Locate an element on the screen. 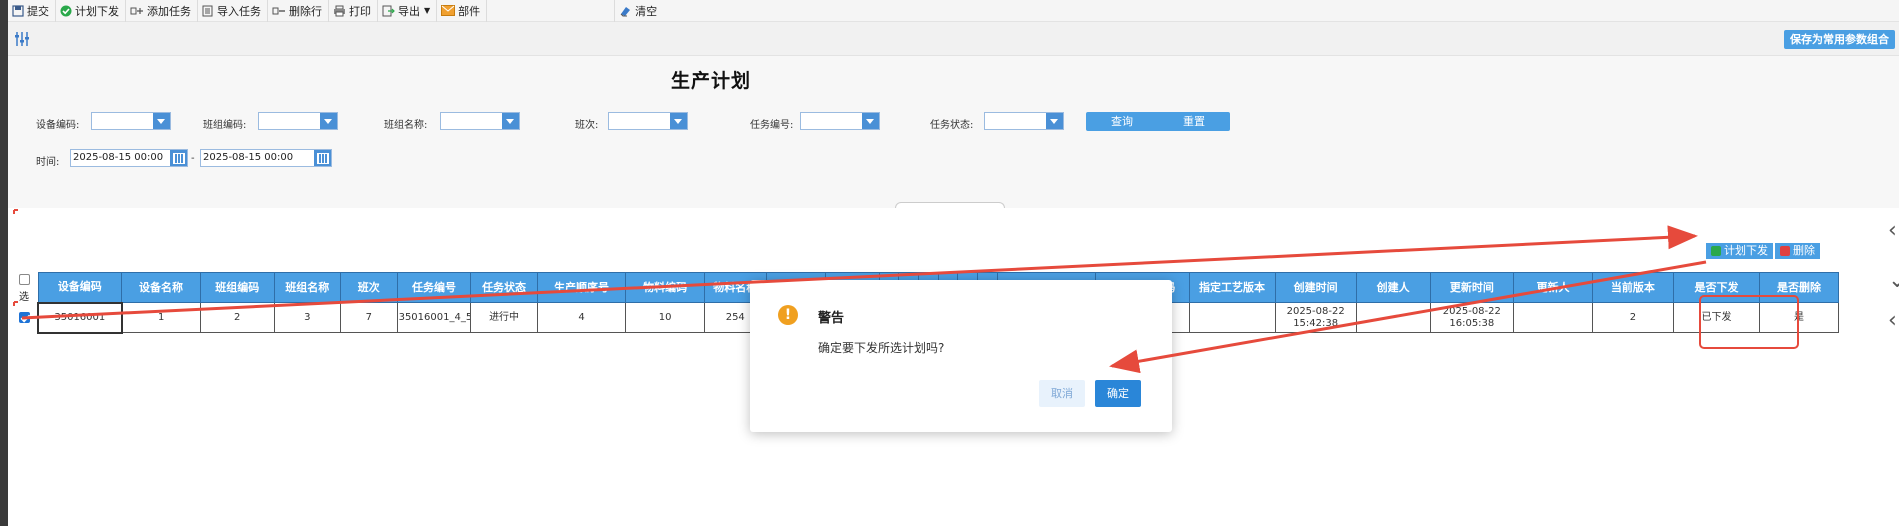 This screenshot has height=526, width=1899. team-code-label: 班组编码: is located at coordinates (225, 125).